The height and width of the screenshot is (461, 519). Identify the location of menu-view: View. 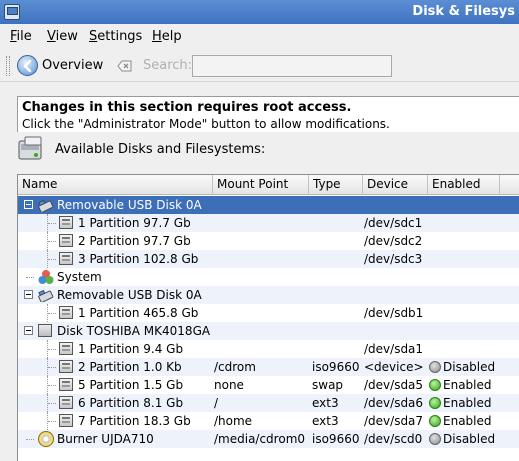
(62, 36).